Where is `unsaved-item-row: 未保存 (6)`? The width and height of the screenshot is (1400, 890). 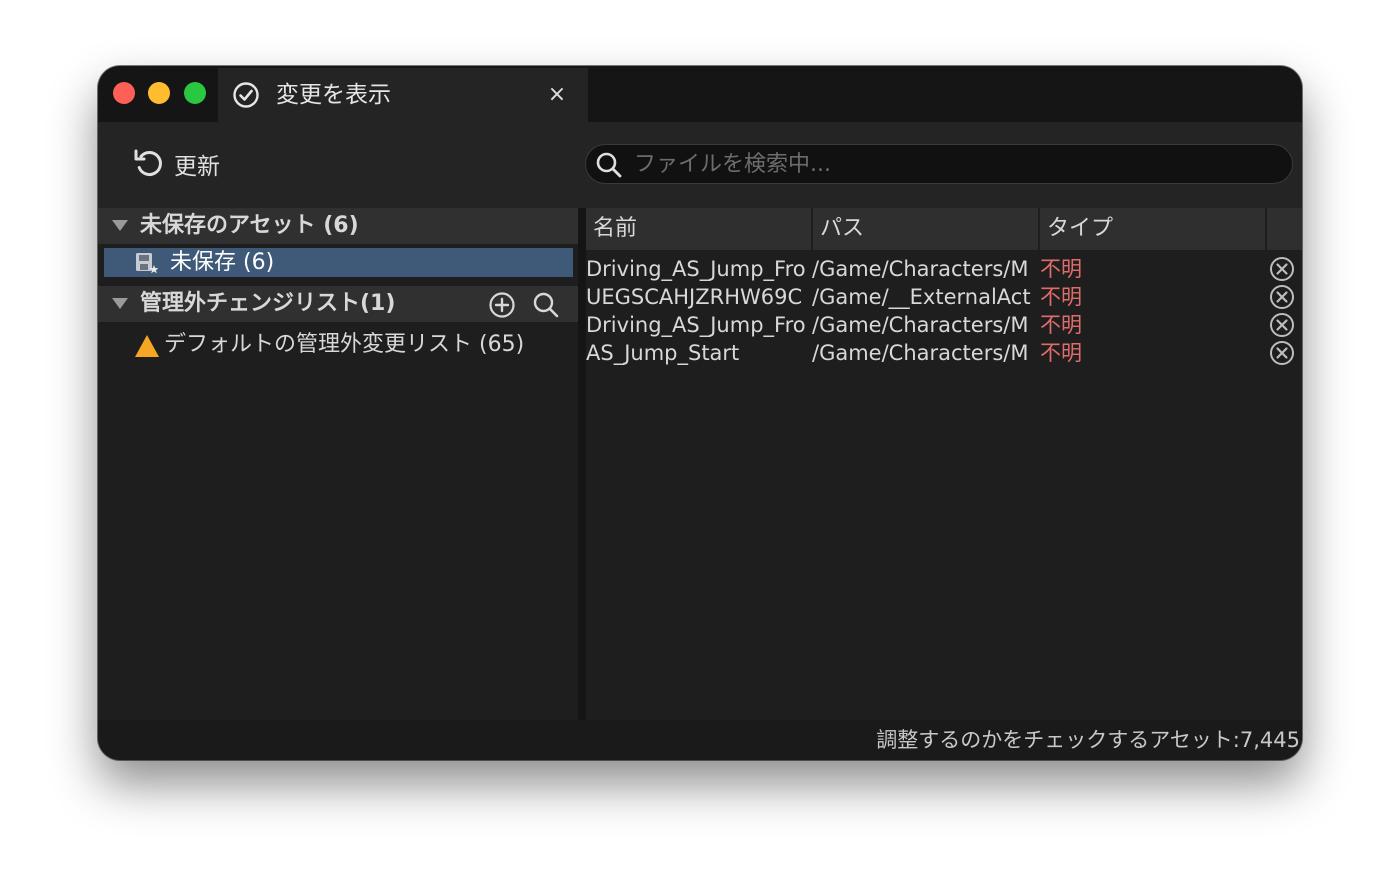
unsaved-item-row: 未保存 (6) is located at coordinates (338, 262).